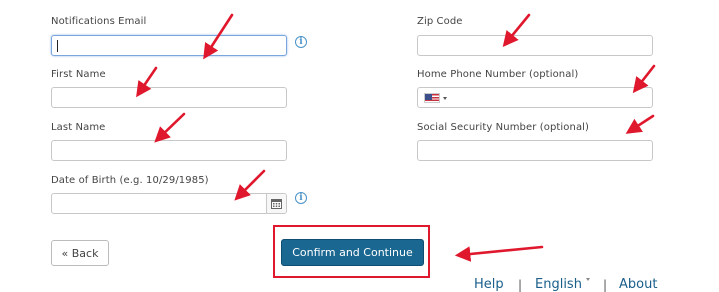 This screenshot has height=292, width=719. Describe the element at coordinates (170, 127) in the screenshot. I see `arrow-last-name` at that location.